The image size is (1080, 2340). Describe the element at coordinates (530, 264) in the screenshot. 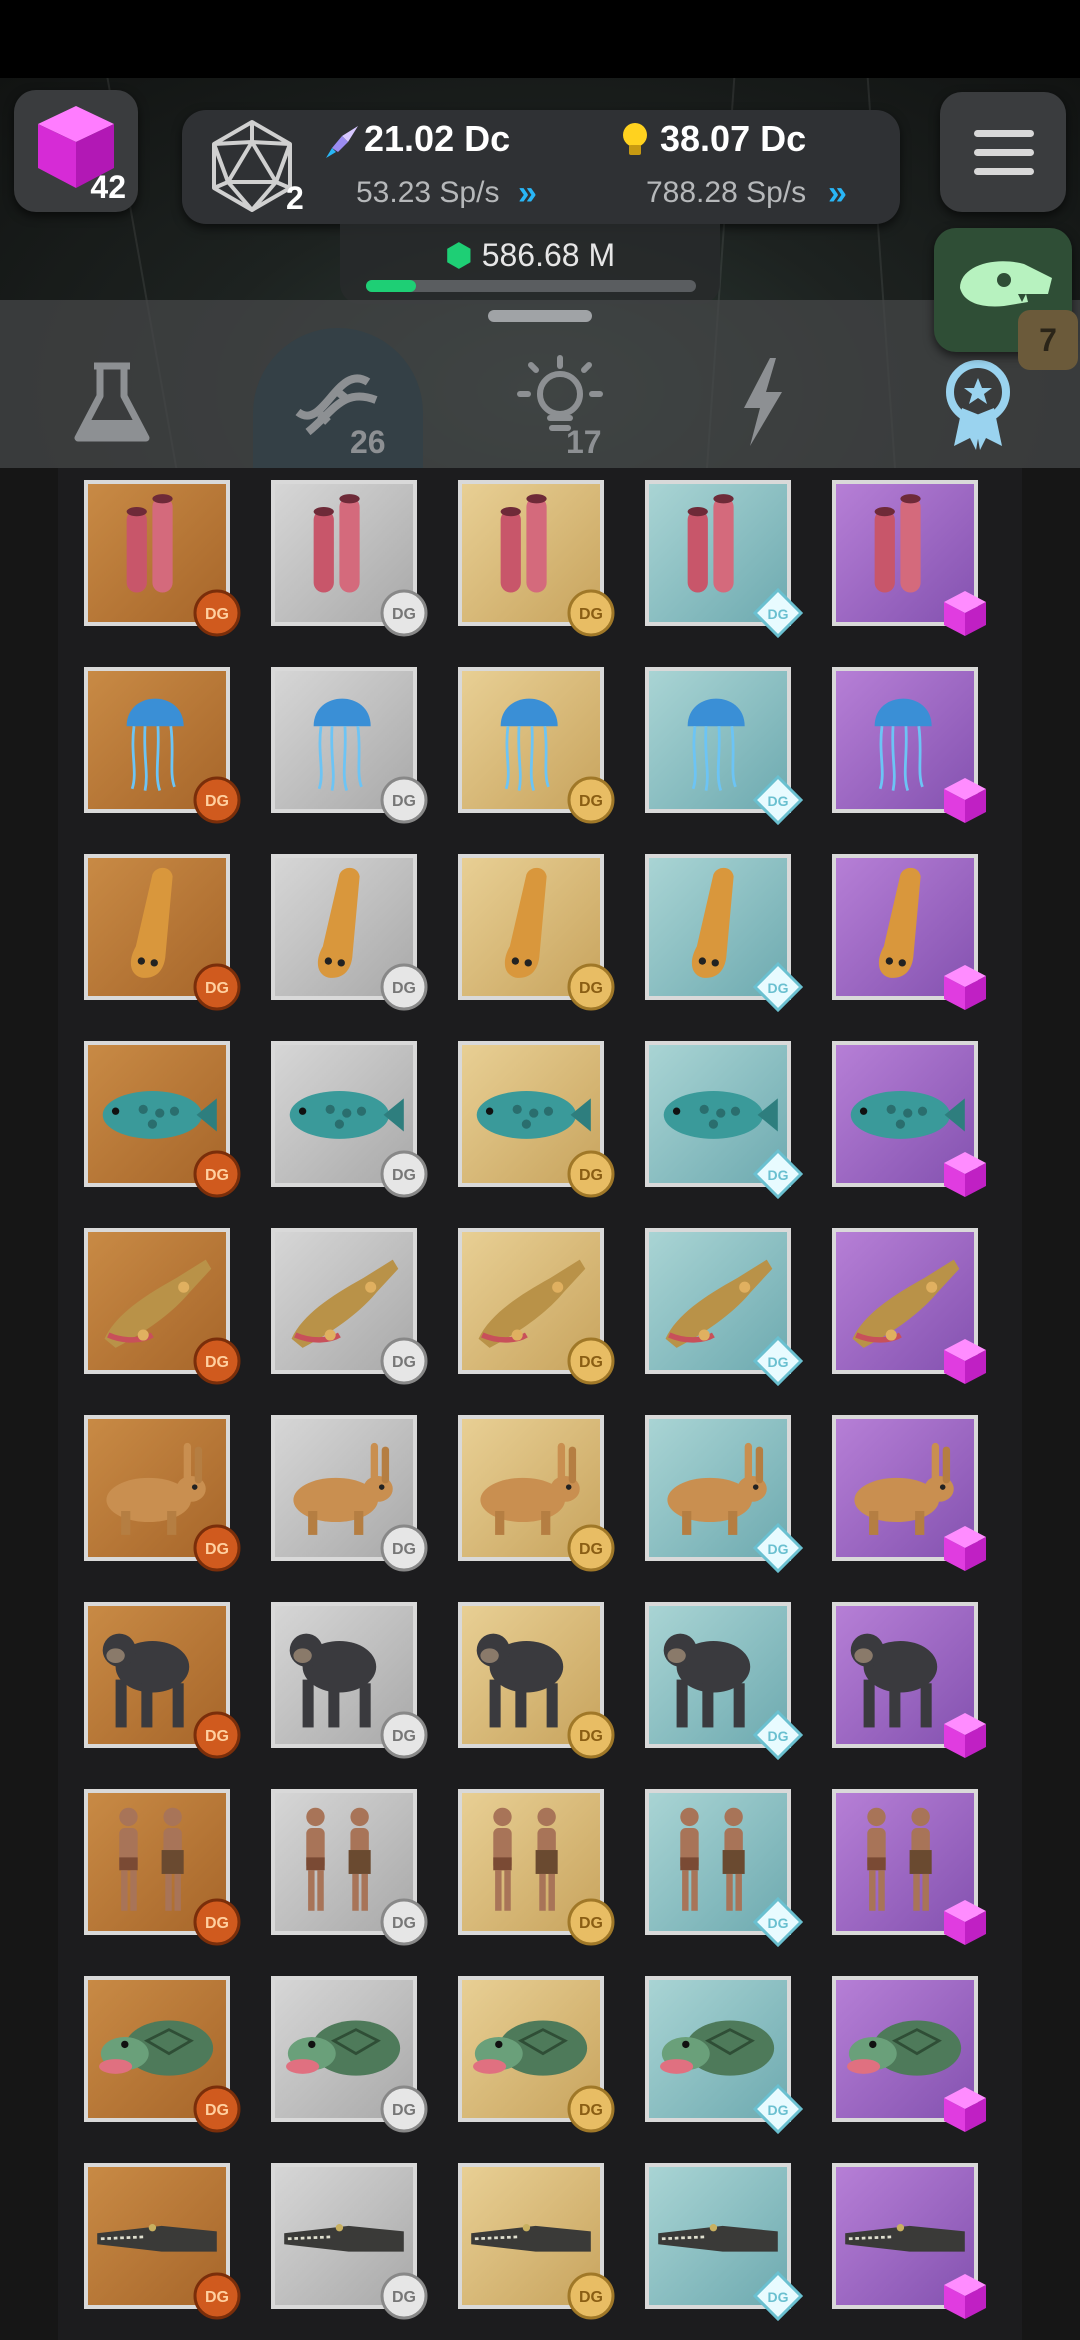

I see `gem-progress-panel: ⬢ 586.68 M` at that location.